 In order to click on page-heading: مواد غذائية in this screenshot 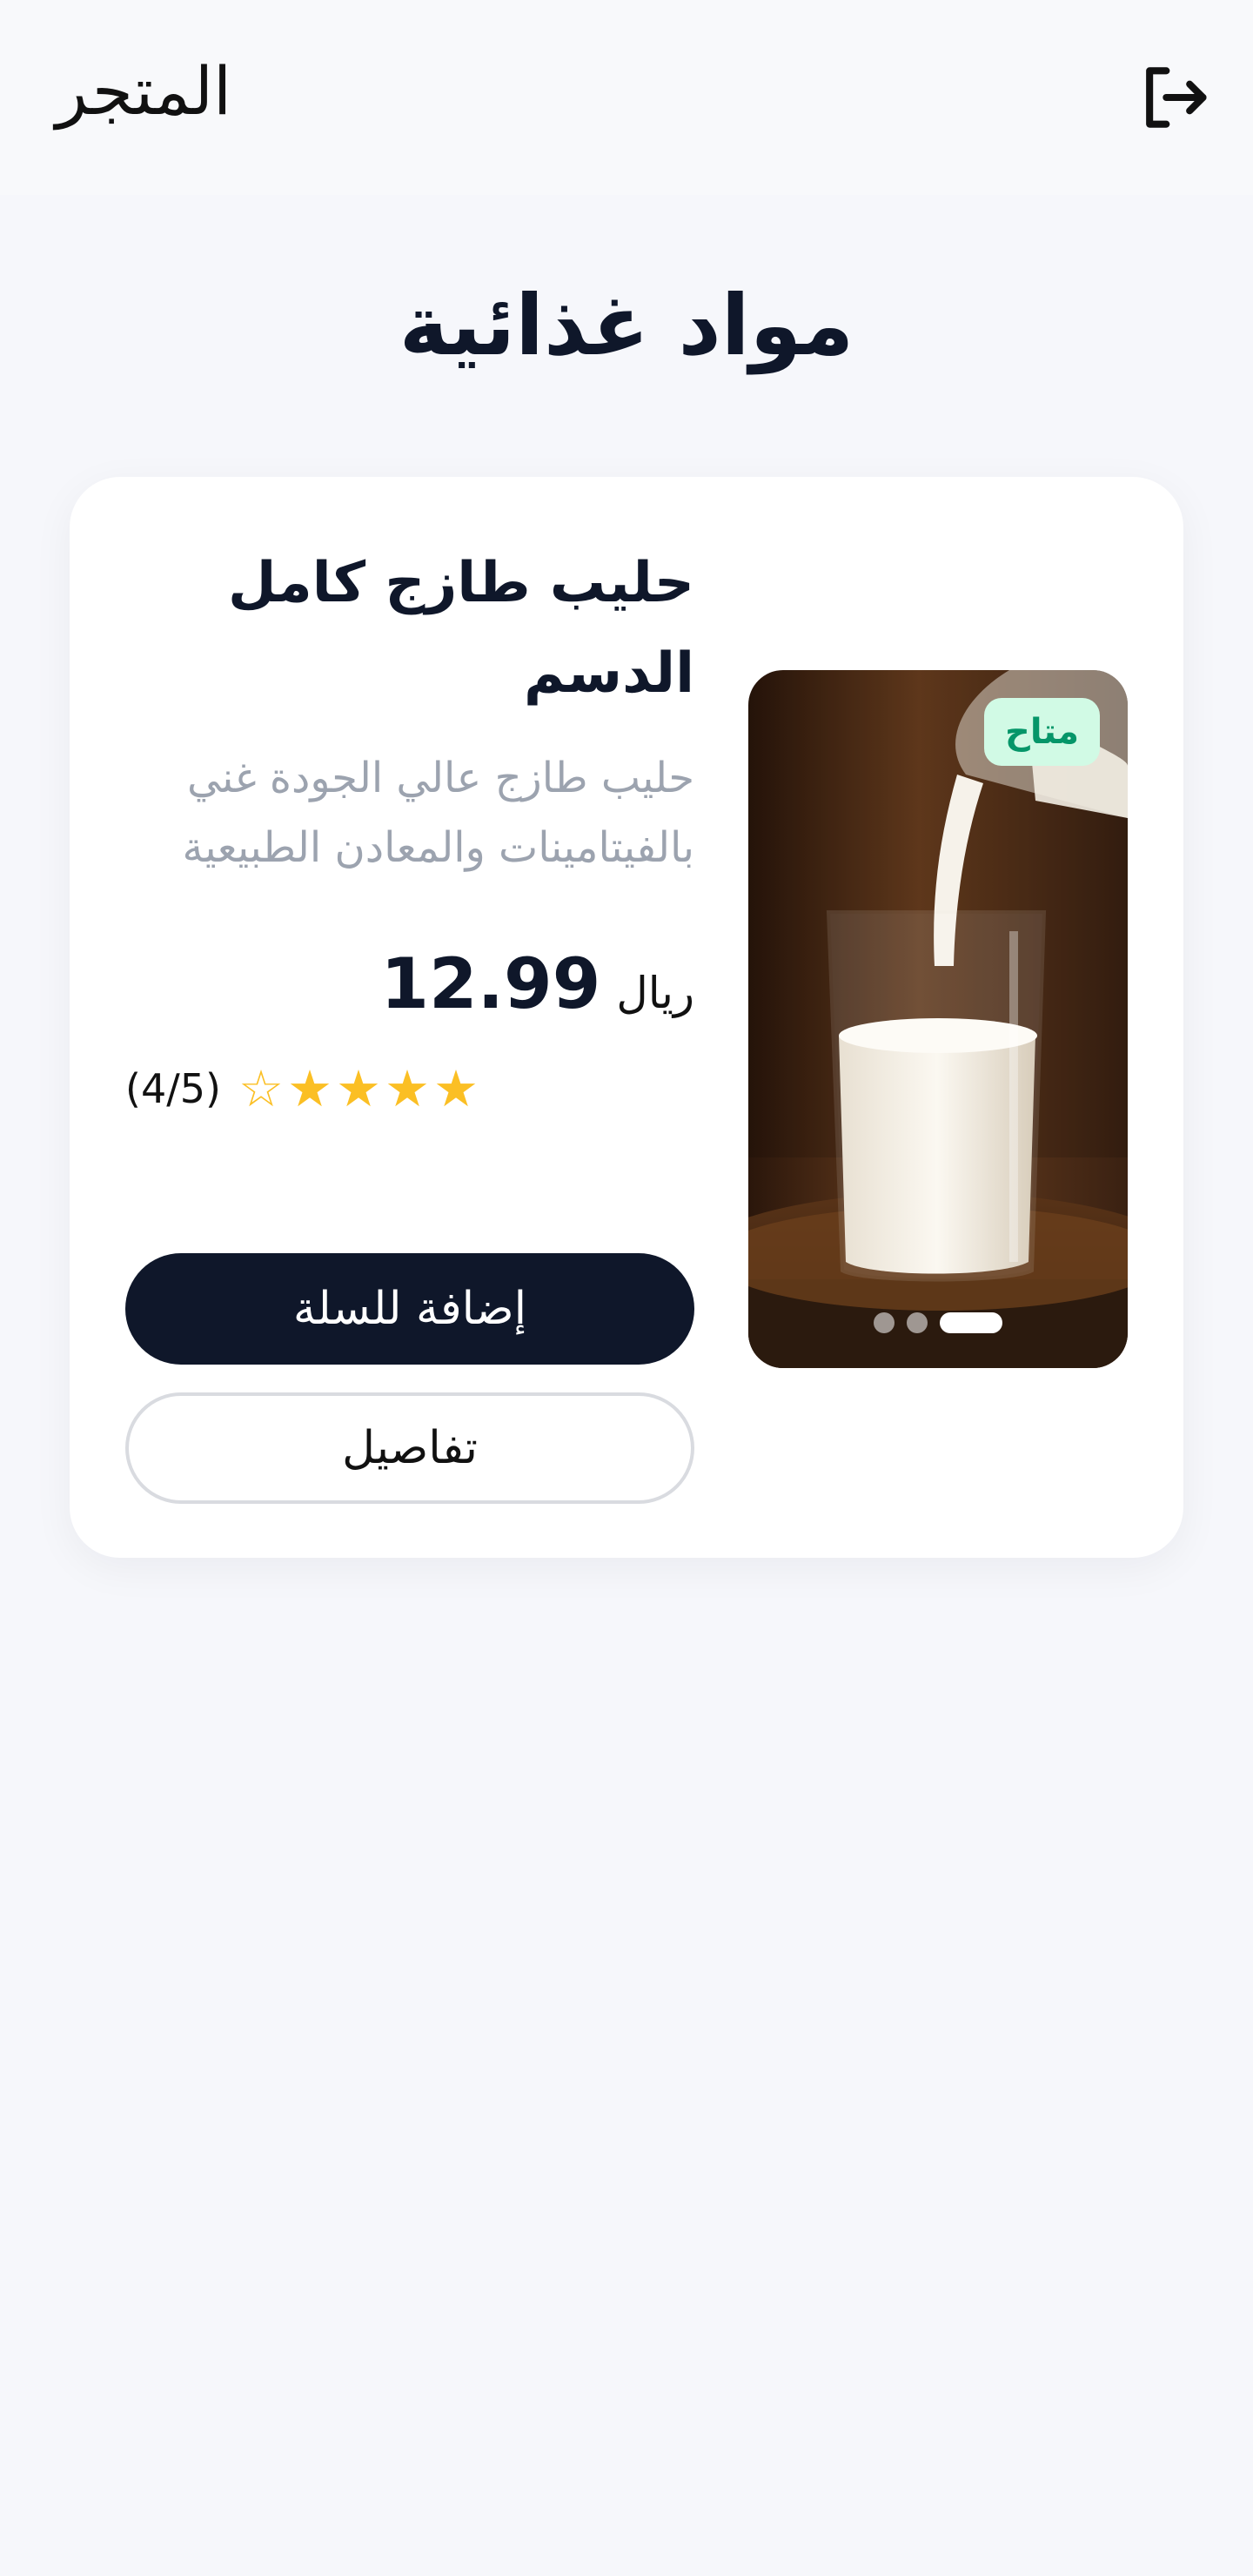, I will do `click(626, 325)`.